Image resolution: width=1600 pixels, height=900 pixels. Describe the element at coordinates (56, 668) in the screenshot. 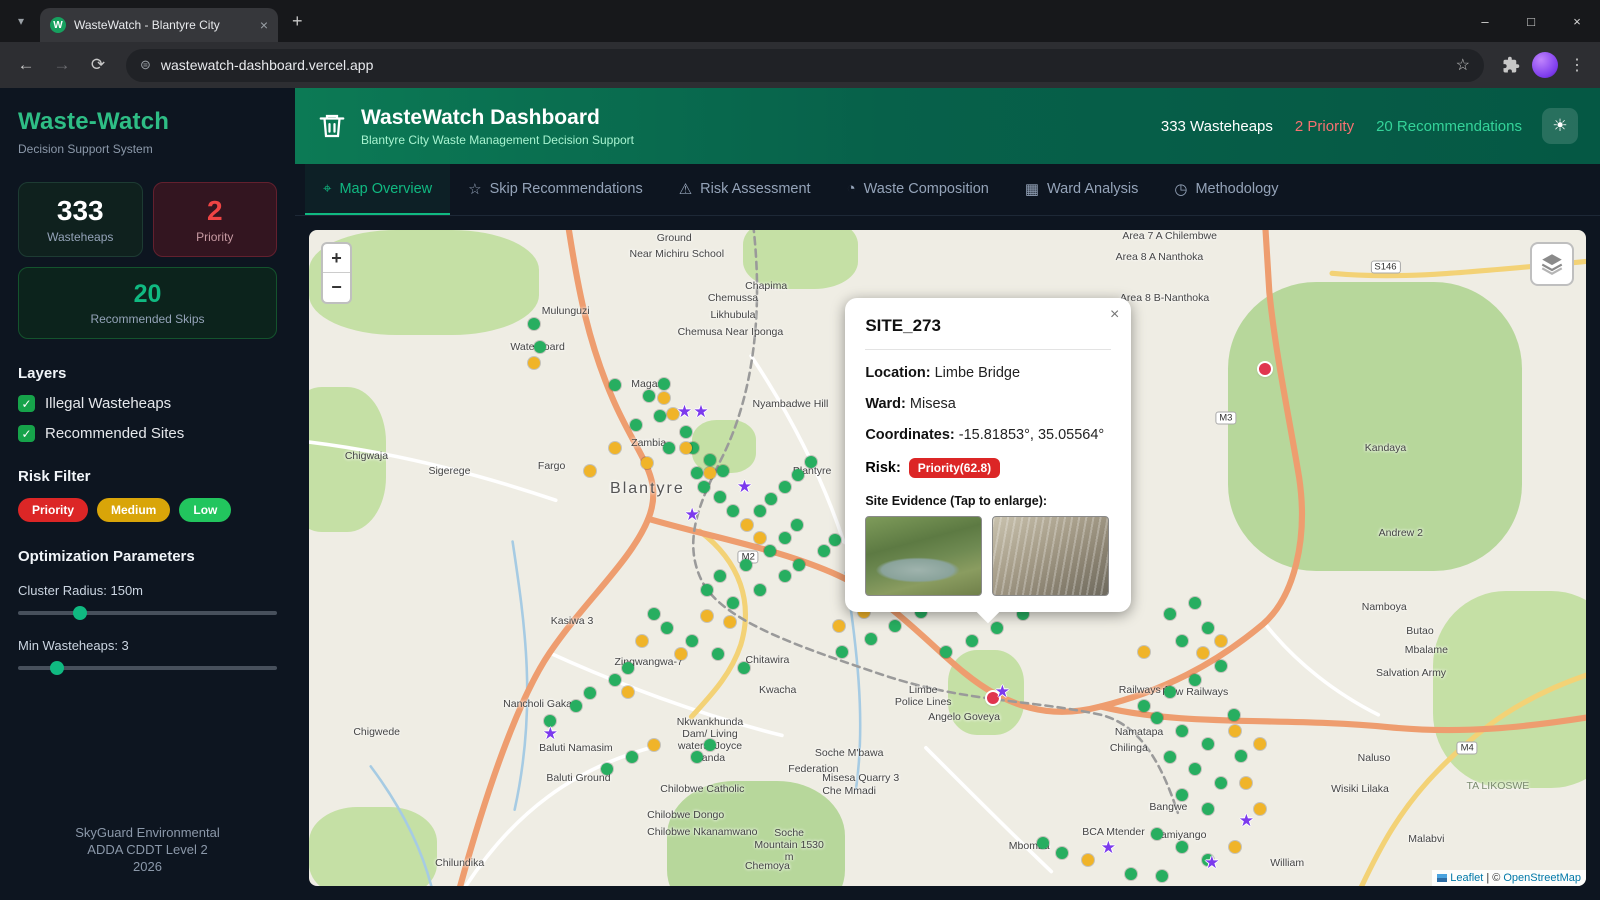

I see `min-wasteheaps-slider-thumb` at that location.